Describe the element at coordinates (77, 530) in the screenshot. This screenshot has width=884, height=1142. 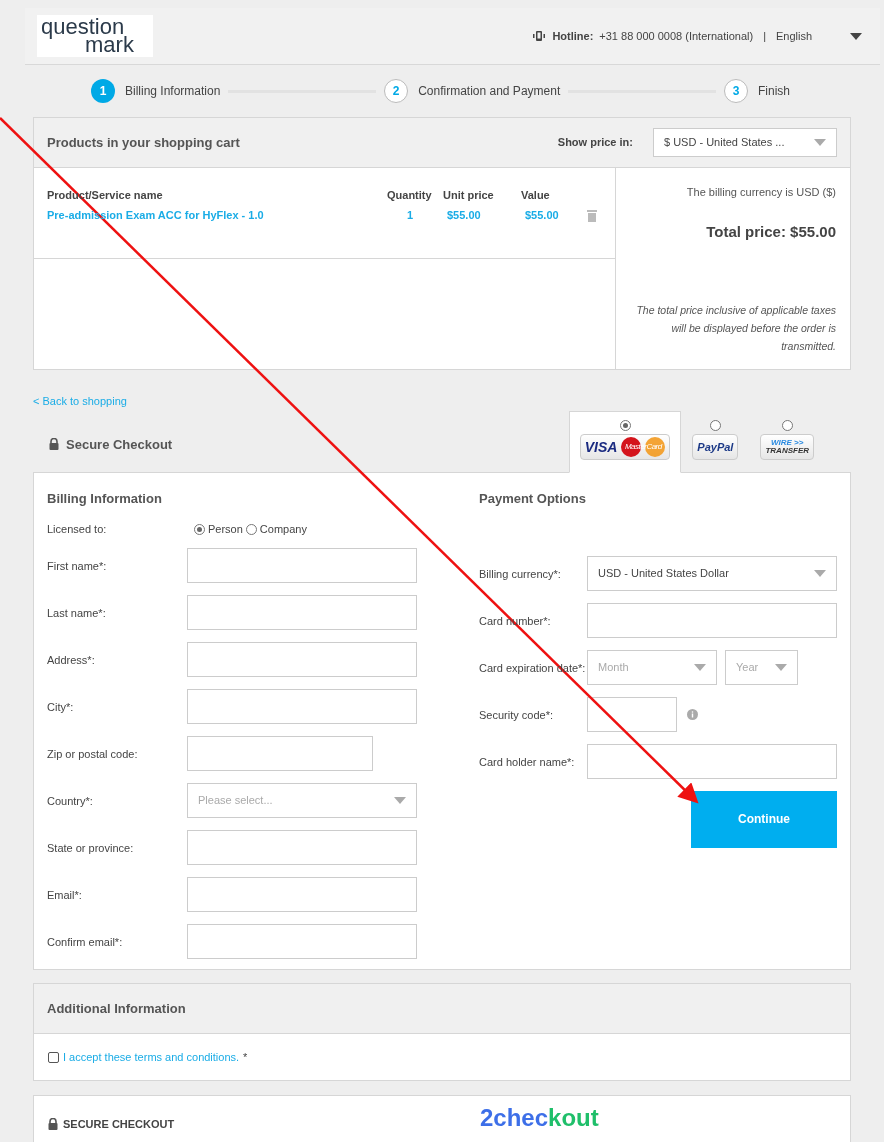
I see `field-label: Licensed to:` at that location.